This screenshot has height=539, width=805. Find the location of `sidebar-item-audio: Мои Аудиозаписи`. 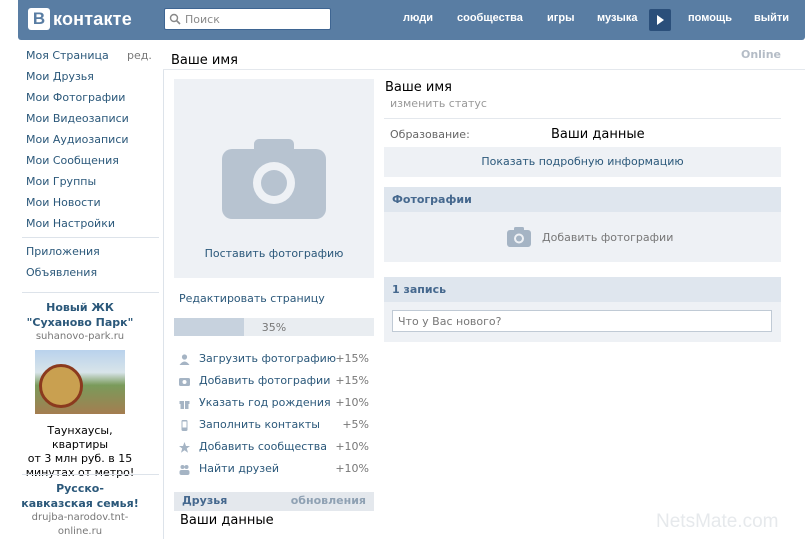

sidebar-item-audio: Мои Аудиозаписи is located at coordinates (93, 142).